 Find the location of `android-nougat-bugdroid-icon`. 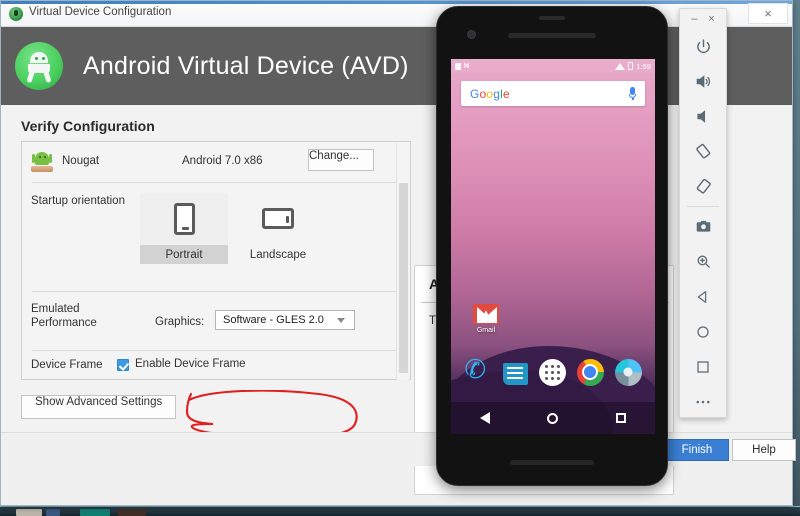

android-nougat-bugdroid-icon is located at coordinates (42, 162).